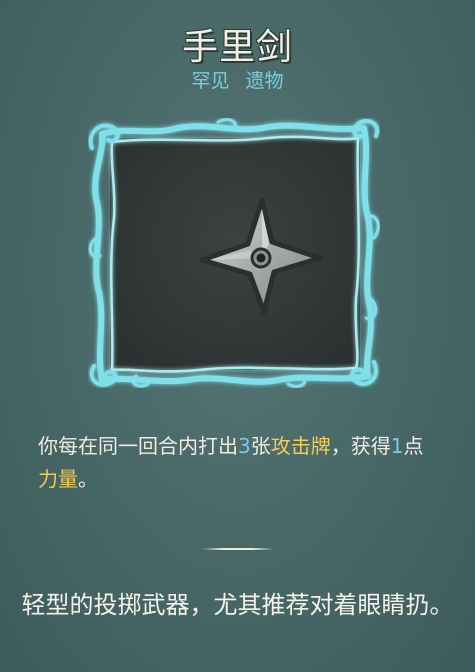  What do you see at coordinates (58, 479) in the screenshot?
I see `strength-keyword: 力量` at bounding box center [58, 479].